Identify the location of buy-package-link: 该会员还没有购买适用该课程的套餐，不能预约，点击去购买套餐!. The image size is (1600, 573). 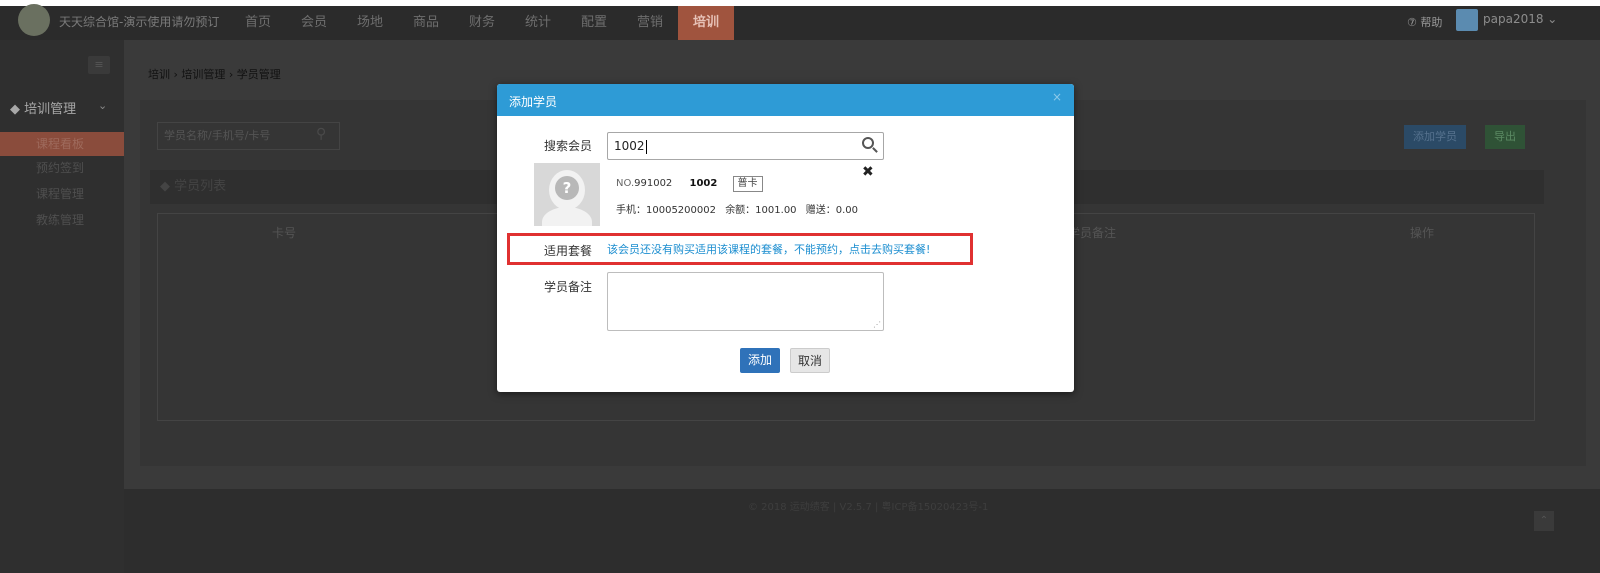
(768, 249).